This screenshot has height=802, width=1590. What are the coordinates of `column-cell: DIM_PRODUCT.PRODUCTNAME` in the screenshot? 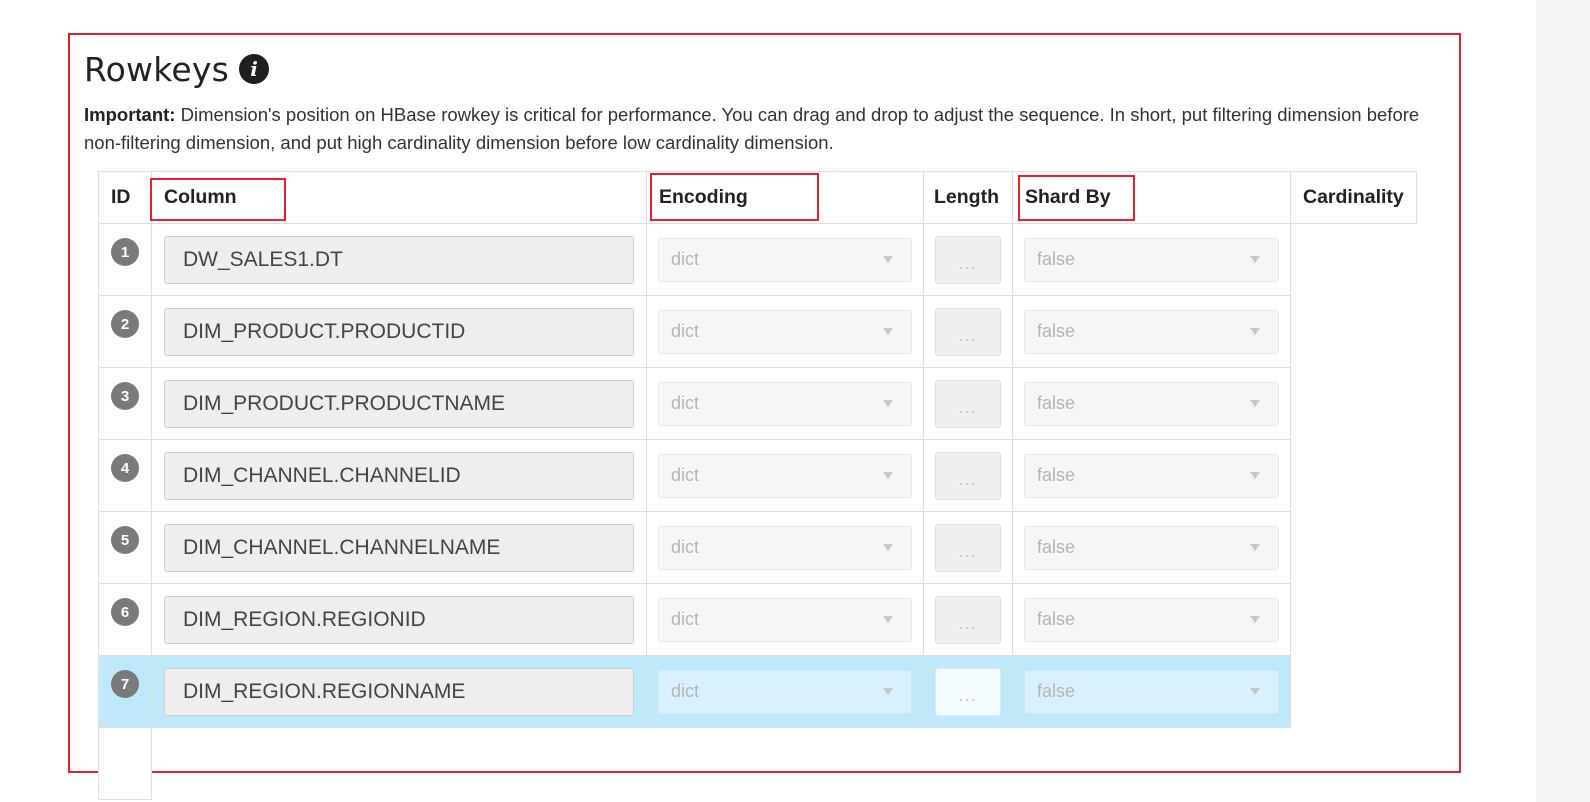 It's located at (399, 403).